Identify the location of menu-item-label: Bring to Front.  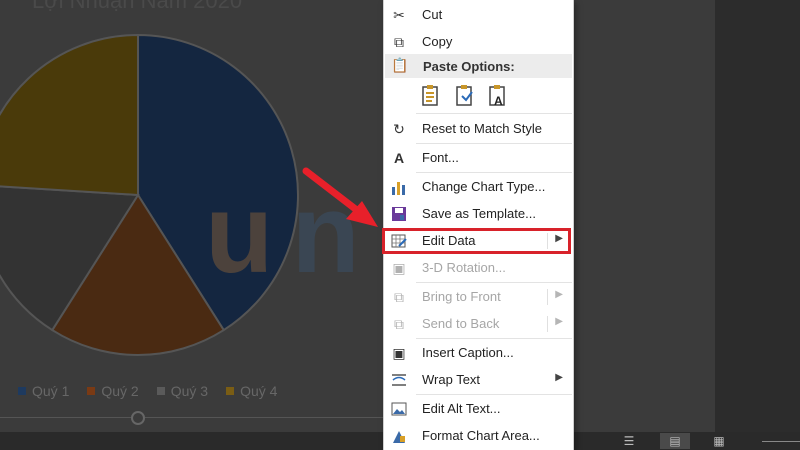
(461, 296).